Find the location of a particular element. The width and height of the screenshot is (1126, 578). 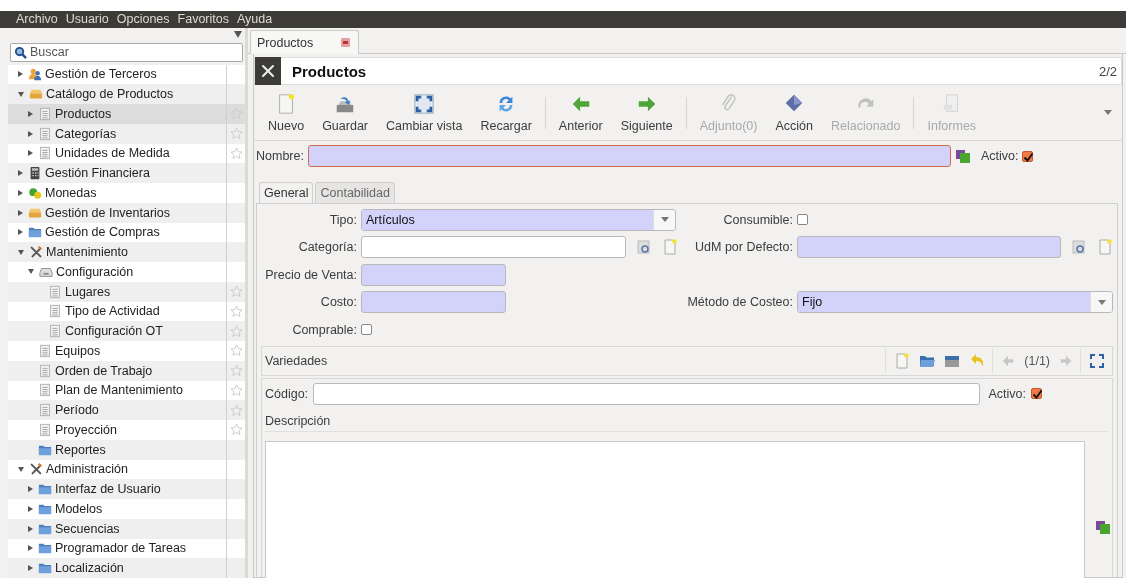

menu-item: Opciones is located at coordinates (143, 19).